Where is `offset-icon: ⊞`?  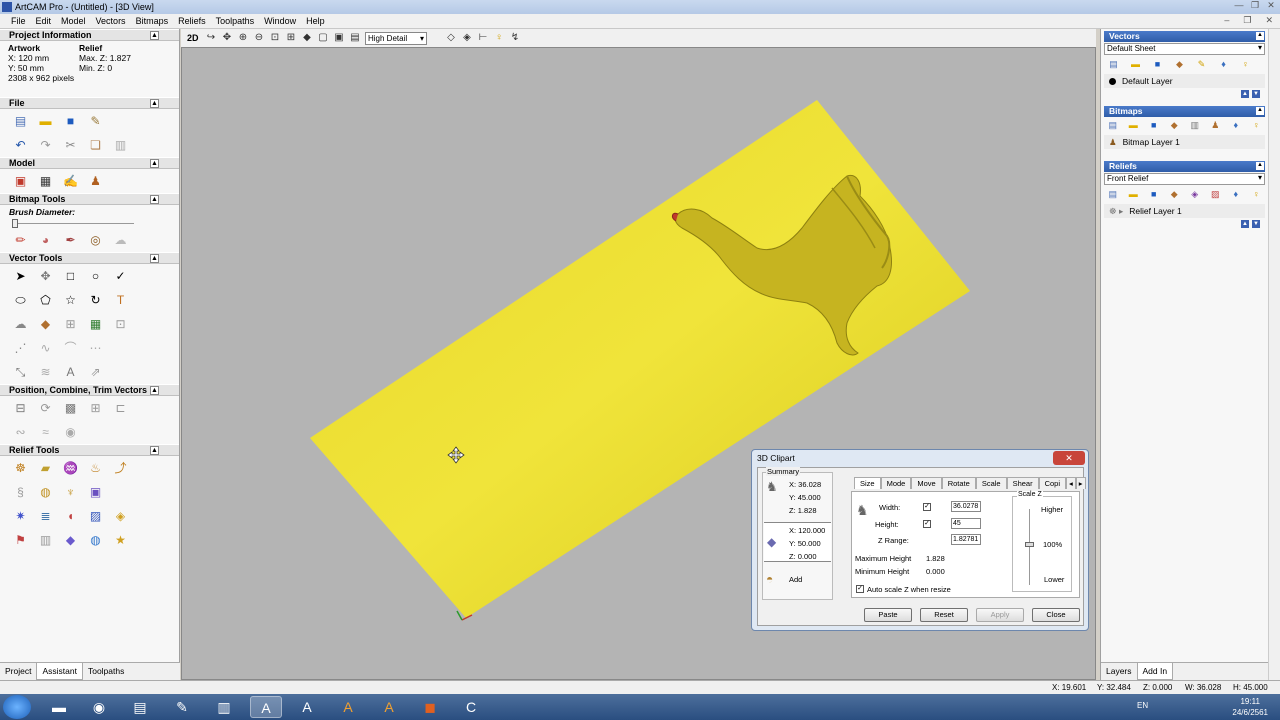 offset-icon: ⊞ is located at coordinates (70, 324).